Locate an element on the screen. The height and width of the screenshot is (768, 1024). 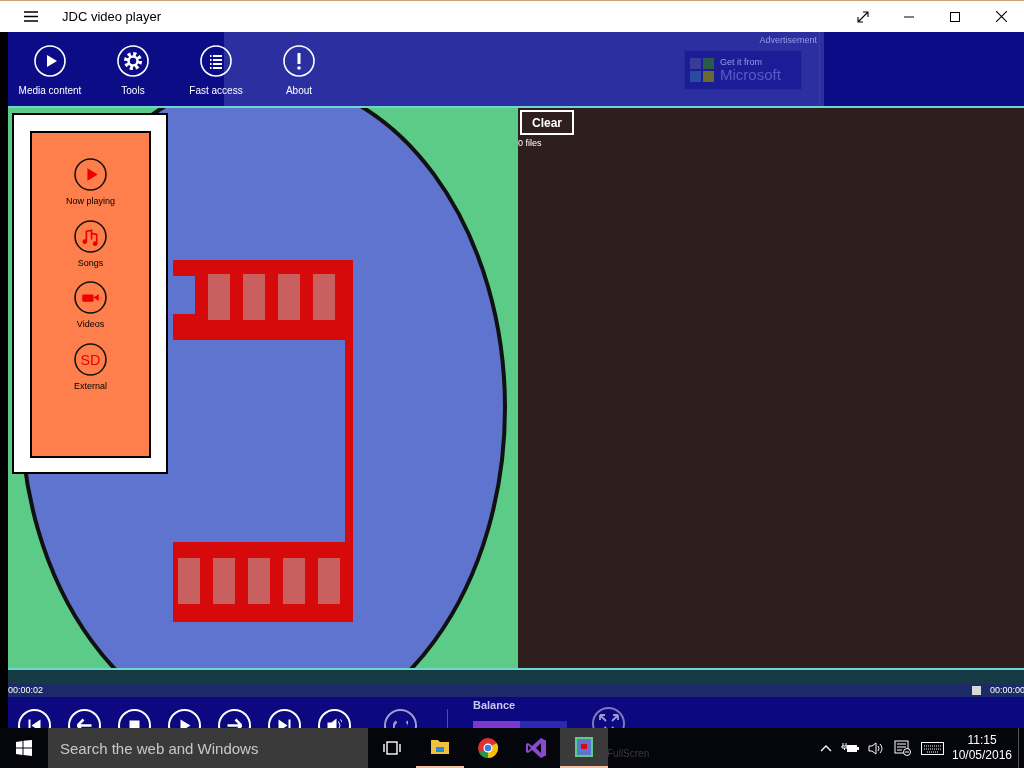
balance-label: Balance is located at coordinates (495, 705).